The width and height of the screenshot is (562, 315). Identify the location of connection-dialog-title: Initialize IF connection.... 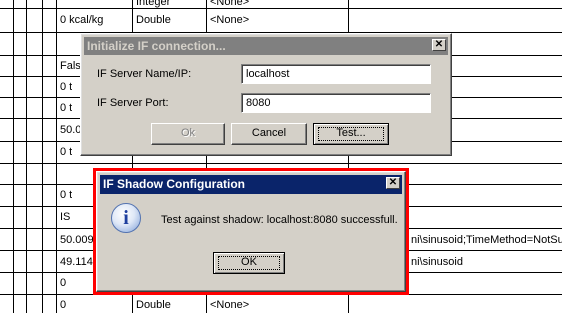
(156, 46).